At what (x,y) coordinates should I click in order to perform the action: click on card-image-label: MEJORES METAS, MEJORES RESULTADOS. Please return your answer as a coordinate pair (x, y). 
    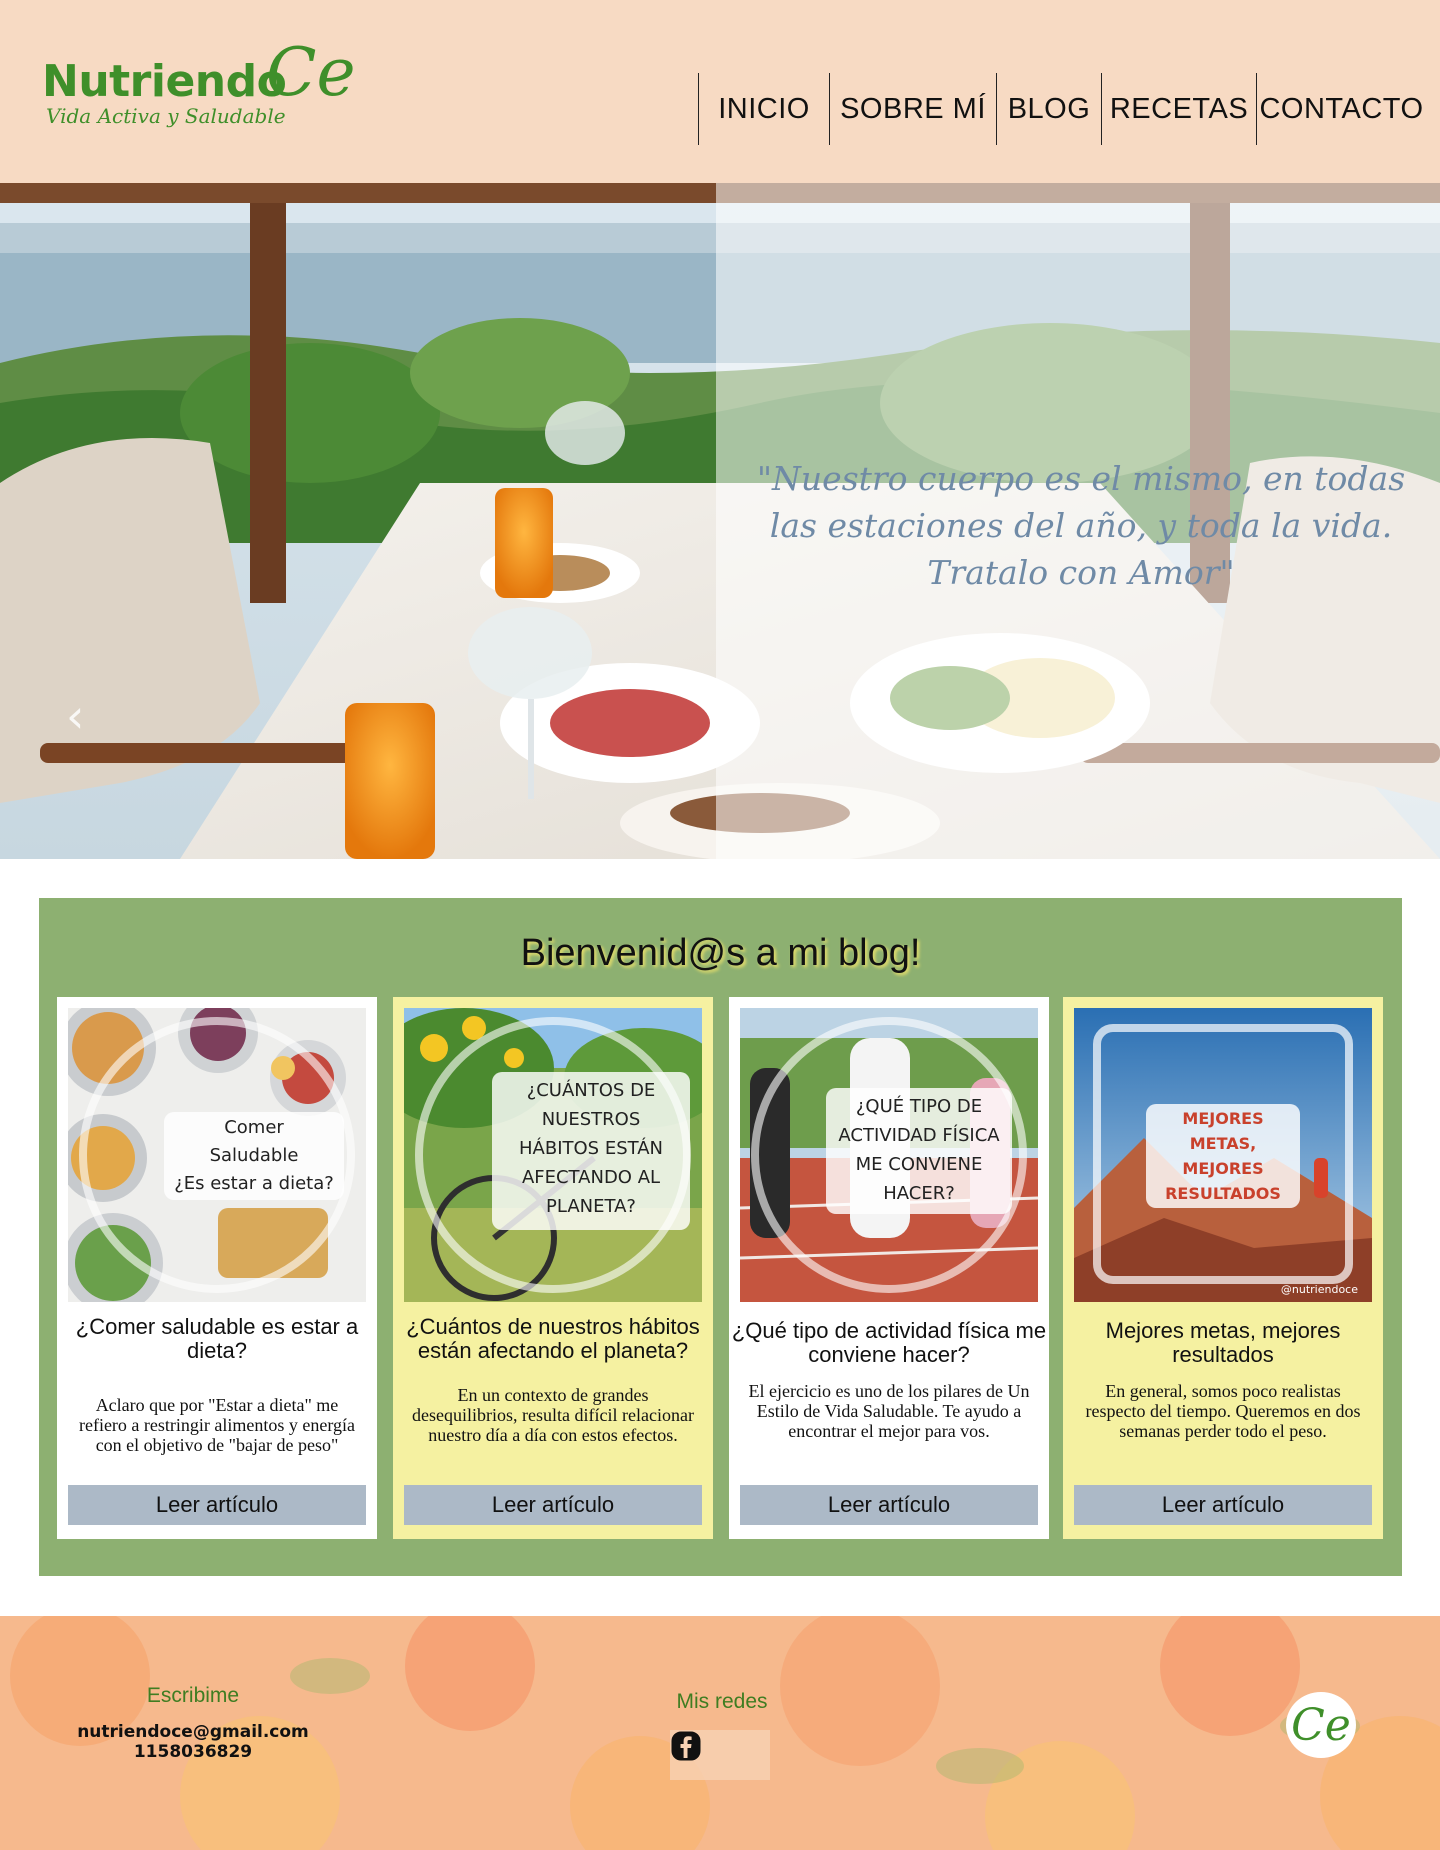
    Looking at the image, I should click on (1223, 1156).